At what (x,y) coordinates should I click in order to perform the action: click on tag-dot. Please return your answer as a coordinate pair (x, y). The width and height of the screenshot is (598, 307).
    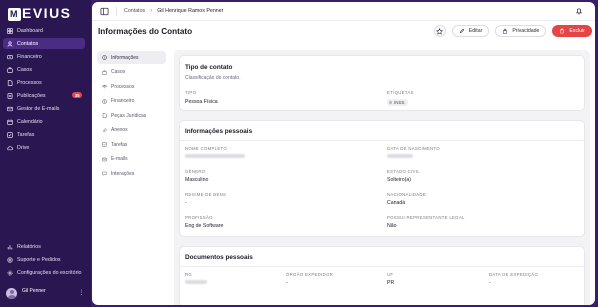
    Looking at the image, I should click on (390, 102).